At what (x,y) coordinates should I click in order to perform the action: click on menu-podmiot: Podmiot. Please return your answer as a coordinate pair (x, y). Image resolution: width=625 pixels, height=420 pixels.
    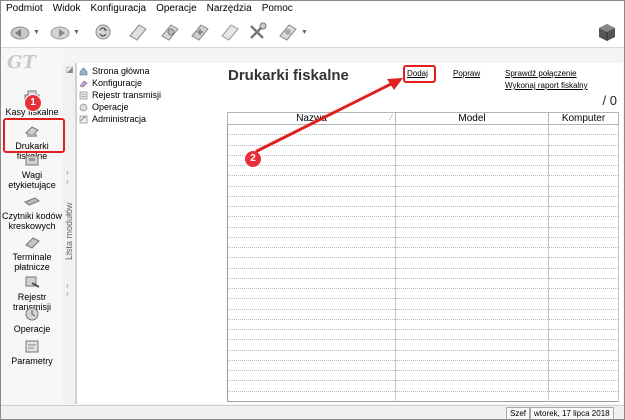
    Looking at the image, I should click on (24, 9).